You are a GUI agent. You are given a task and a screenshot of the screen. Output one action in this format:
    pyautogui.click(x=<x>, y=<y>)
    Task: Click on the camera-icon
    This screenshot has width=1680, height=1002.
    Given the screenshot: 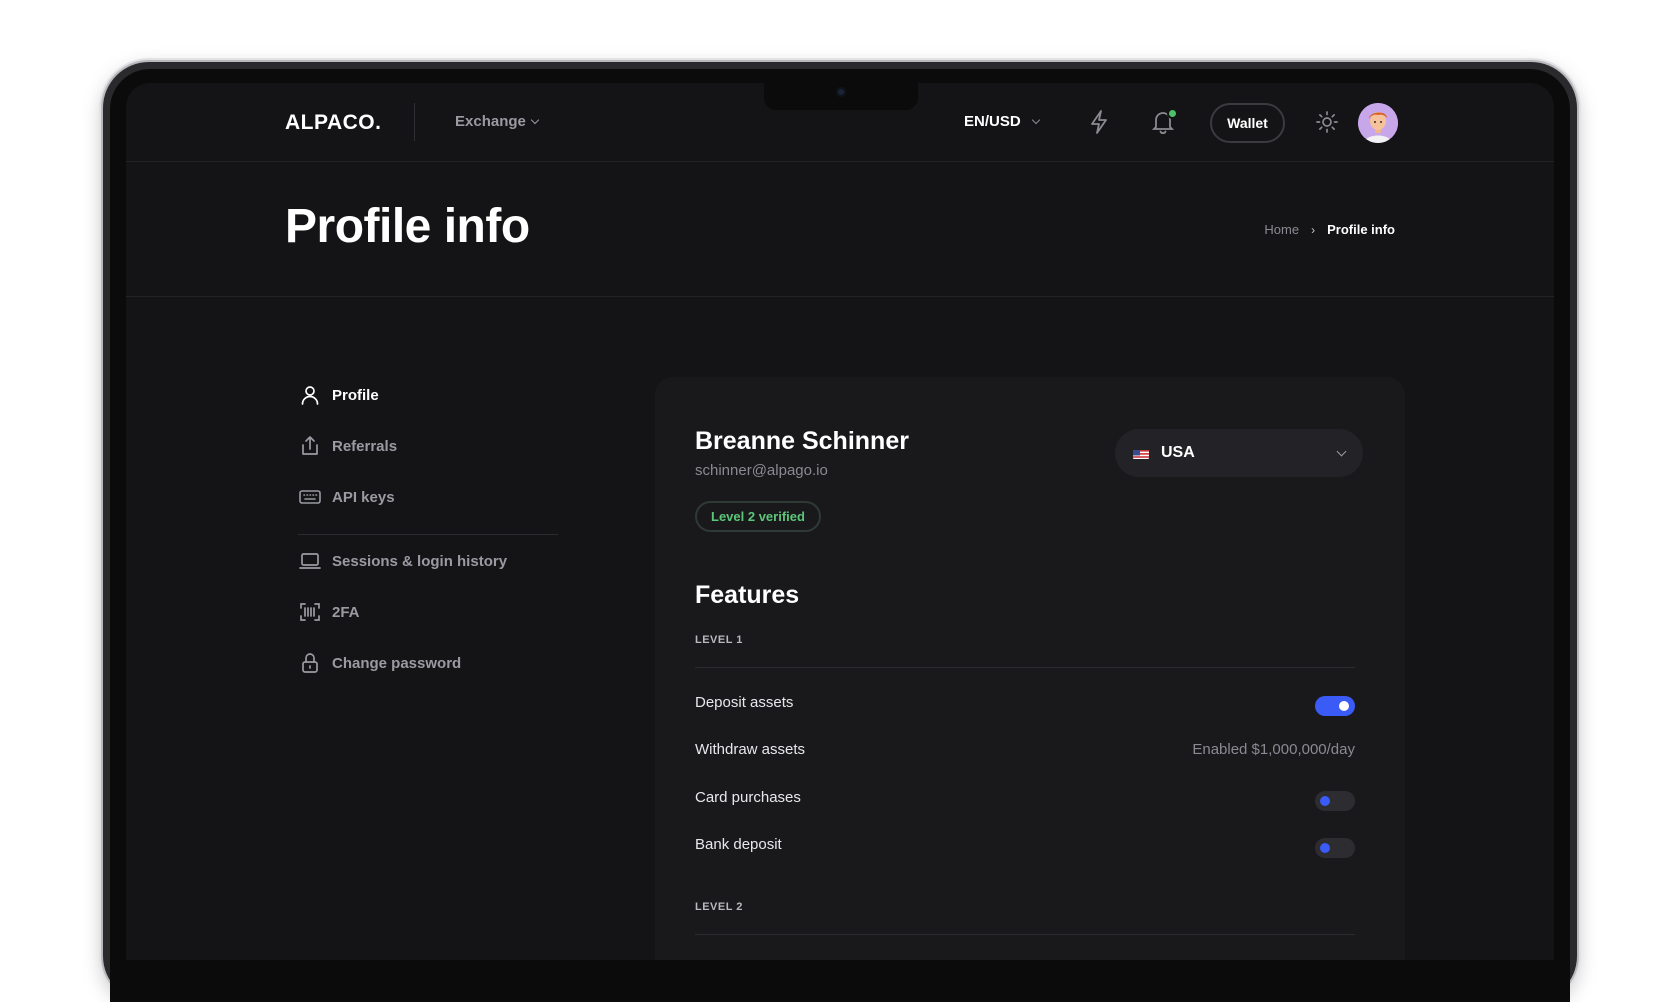 What is the action you would take?
    pyautogui.click(x=841, y=92)
    